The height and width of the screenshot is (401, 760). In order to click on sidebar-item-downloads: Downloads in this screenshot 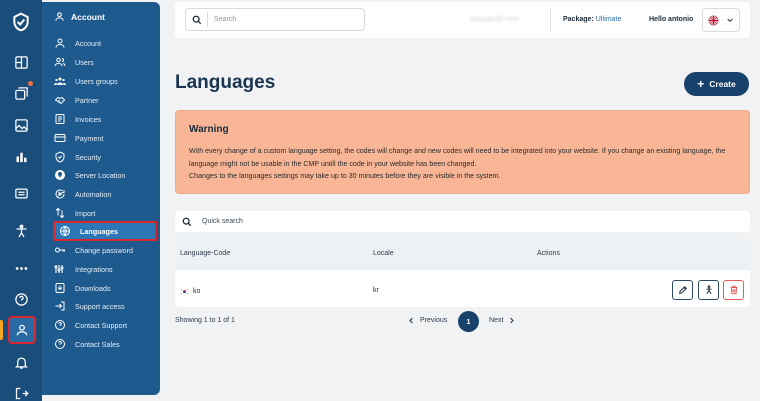, I will do `click(105, 288)`.